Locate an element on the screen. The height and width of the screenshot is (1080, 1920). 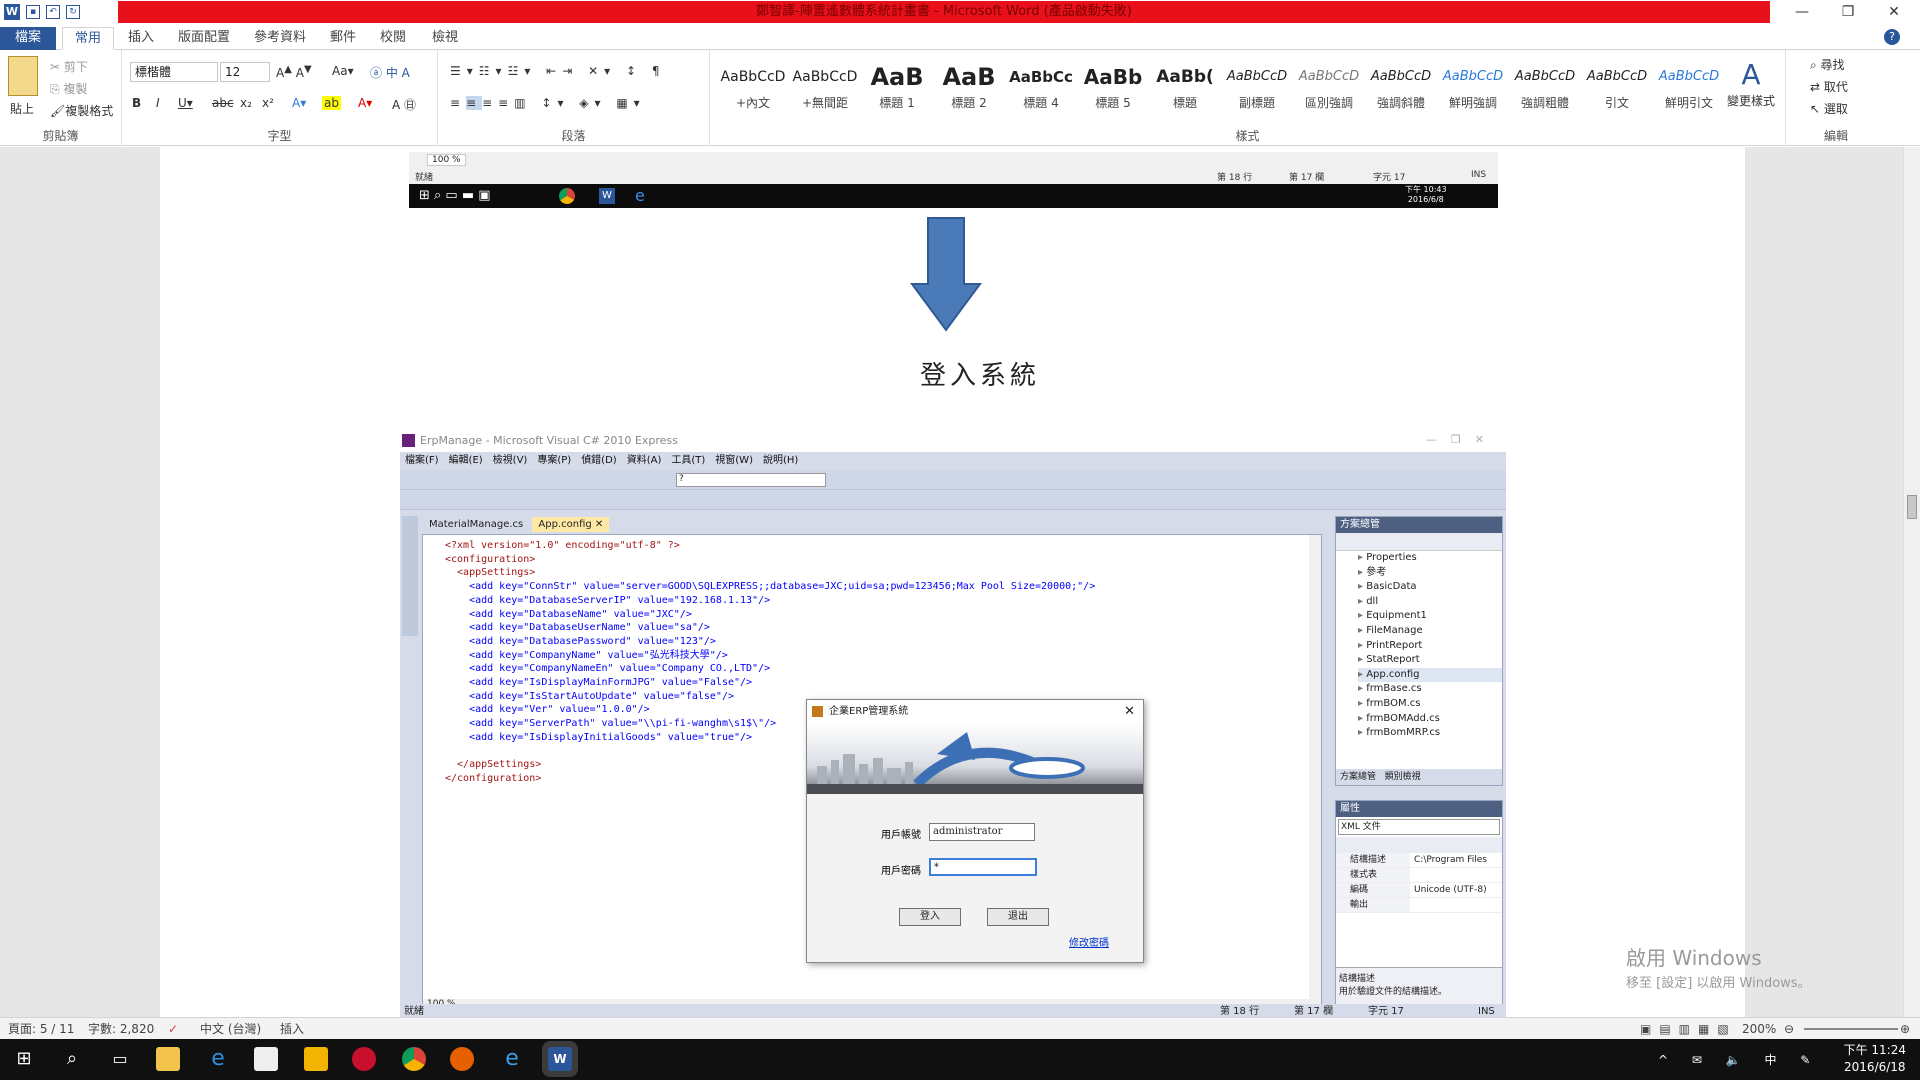
tab-class-view: 類別檢視 is located at coordinates (1403, 777).